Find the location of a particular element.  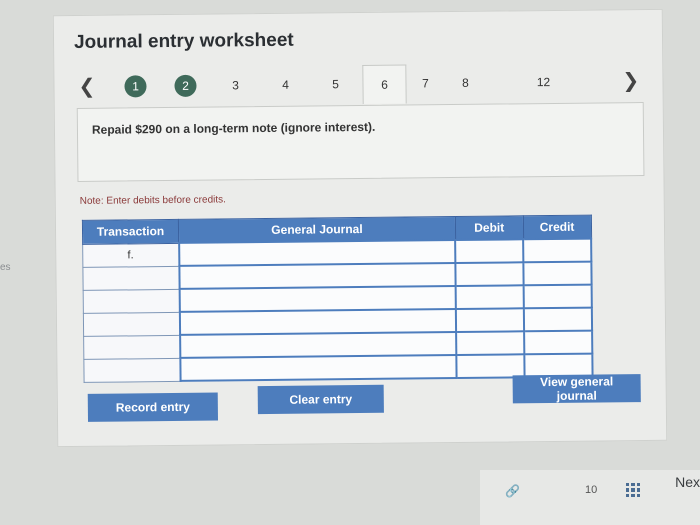

entry-note: Note: Enter debits before credits. is located at coordinates (152, 200).